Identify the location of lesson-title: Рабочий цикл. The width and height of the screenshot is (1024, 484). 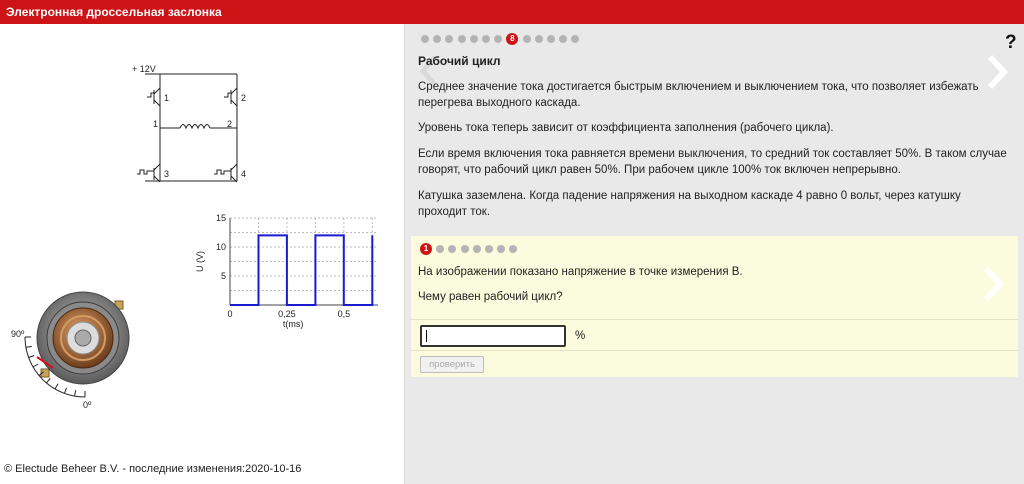
(459, 61).